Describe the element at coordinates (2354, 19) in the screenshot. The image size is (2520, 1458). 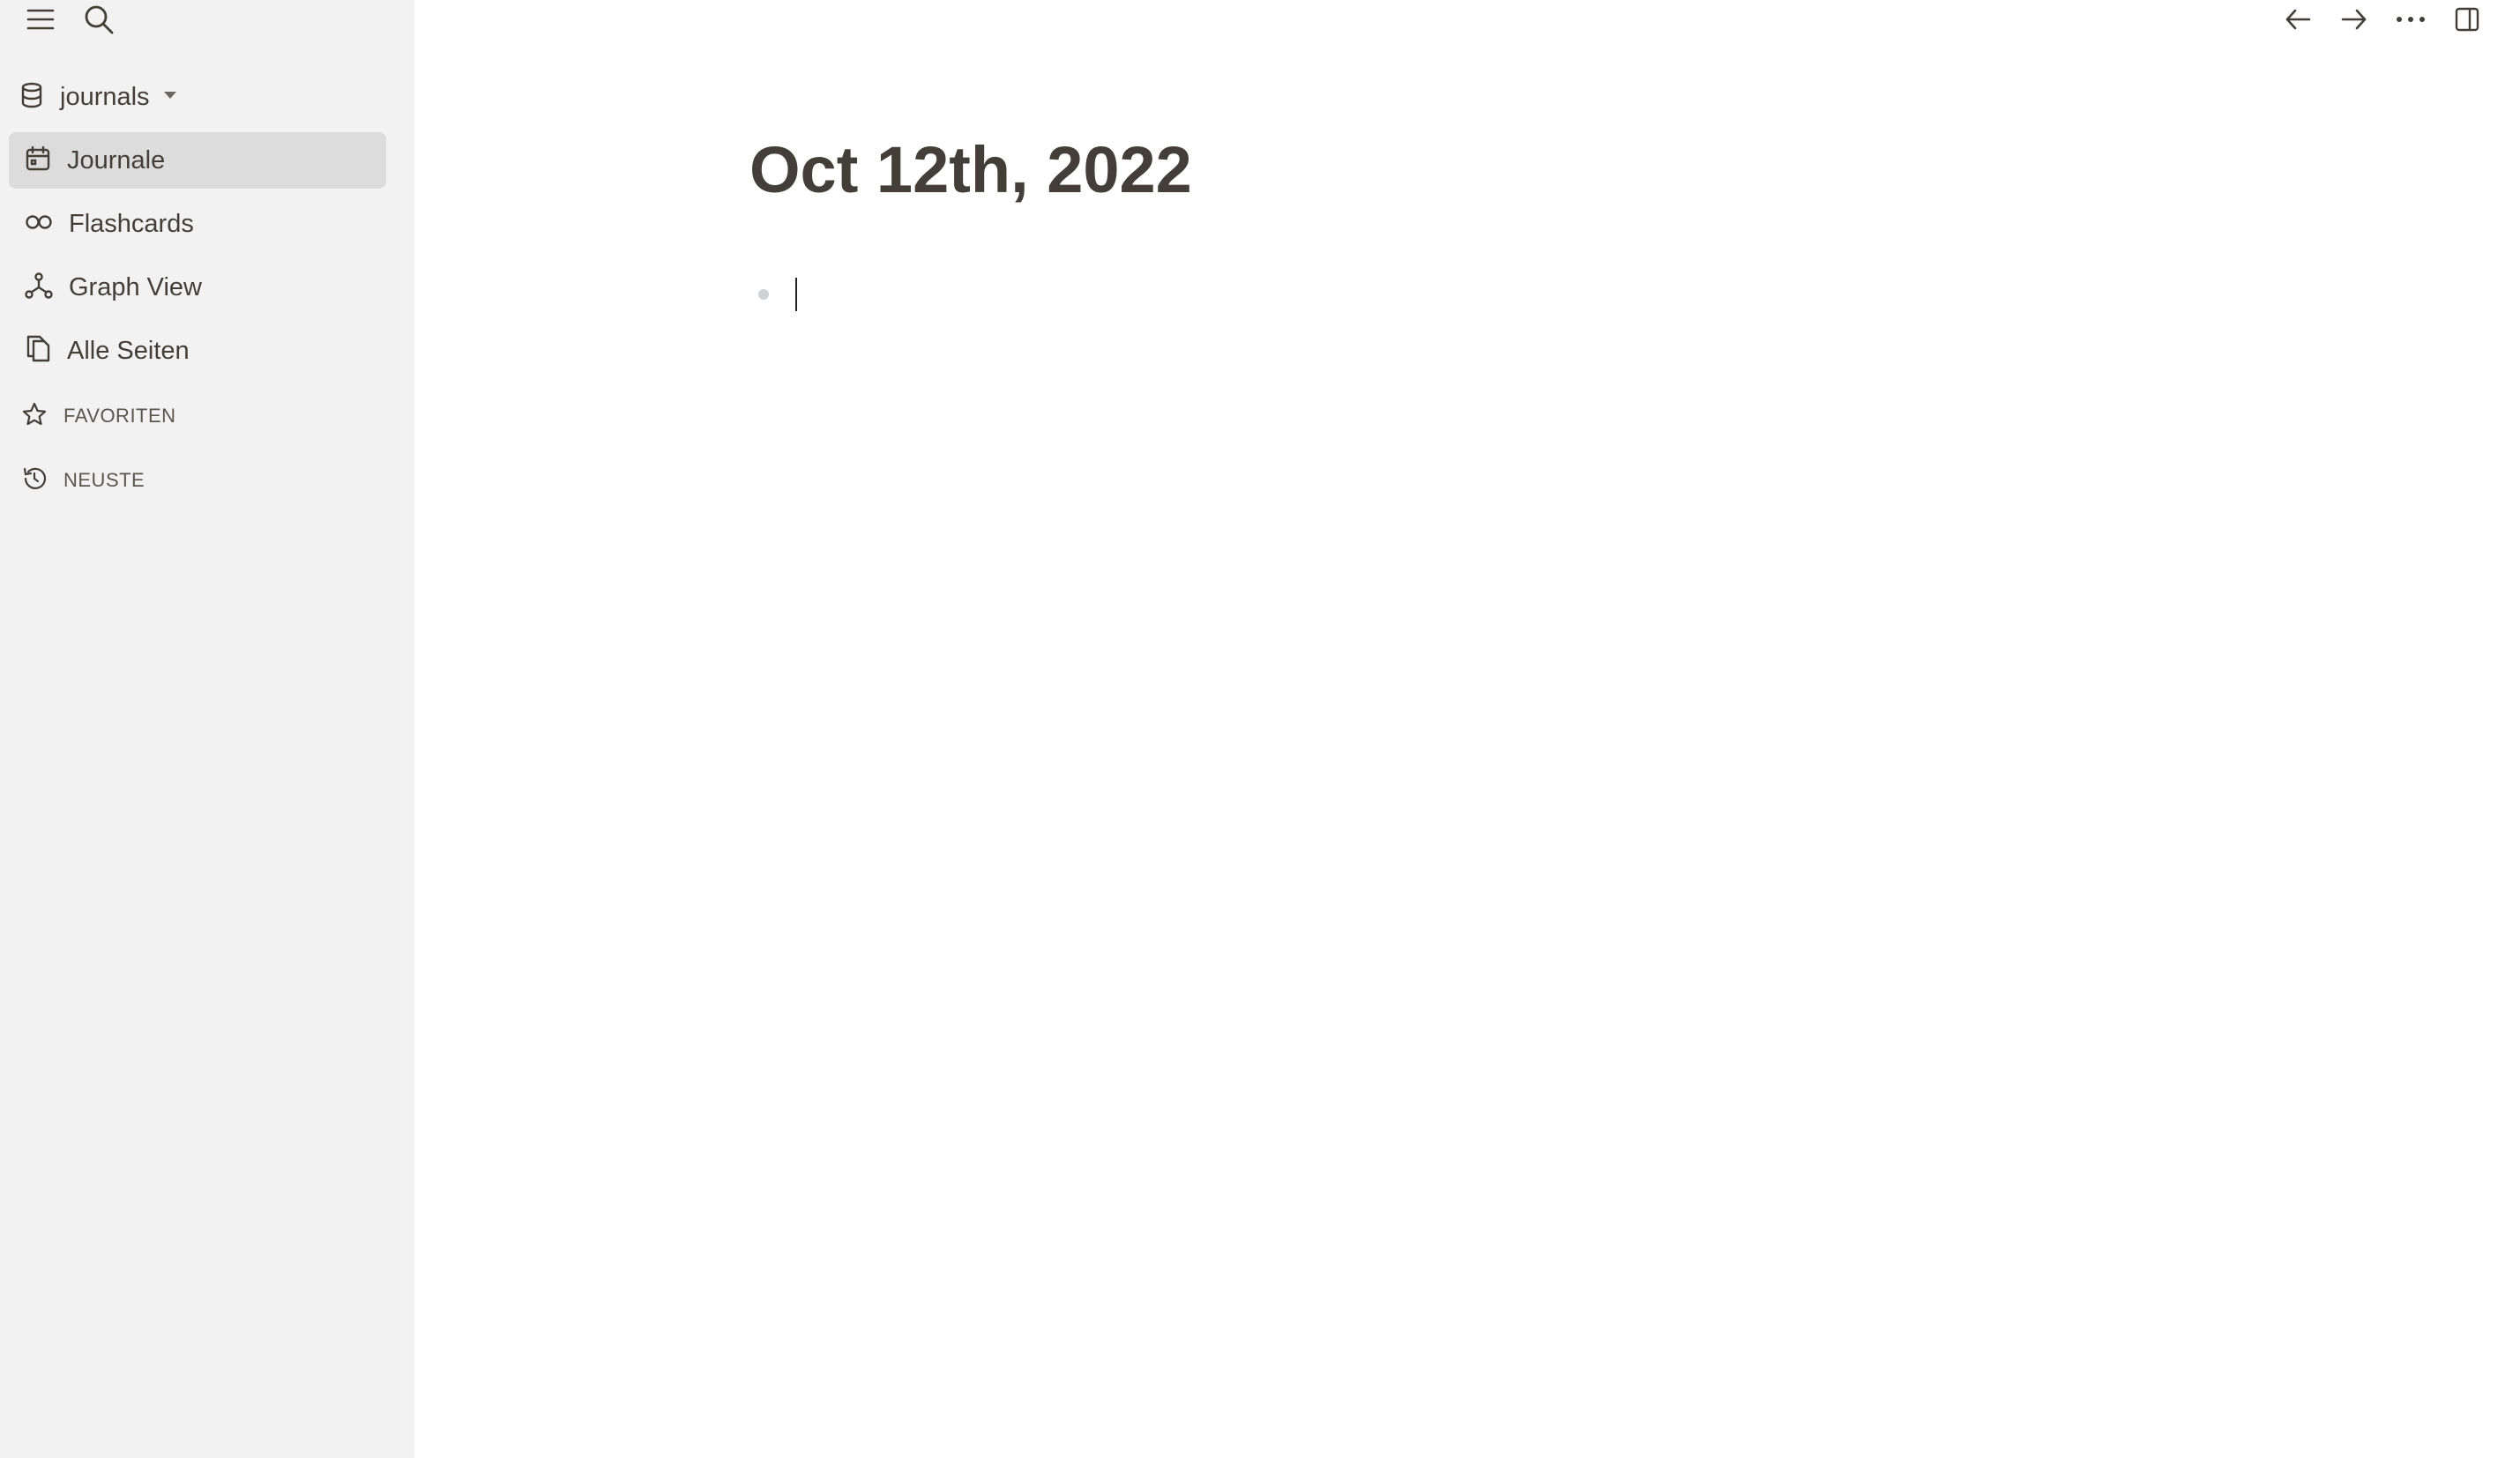
I see `arrow-right-icon` at that location.